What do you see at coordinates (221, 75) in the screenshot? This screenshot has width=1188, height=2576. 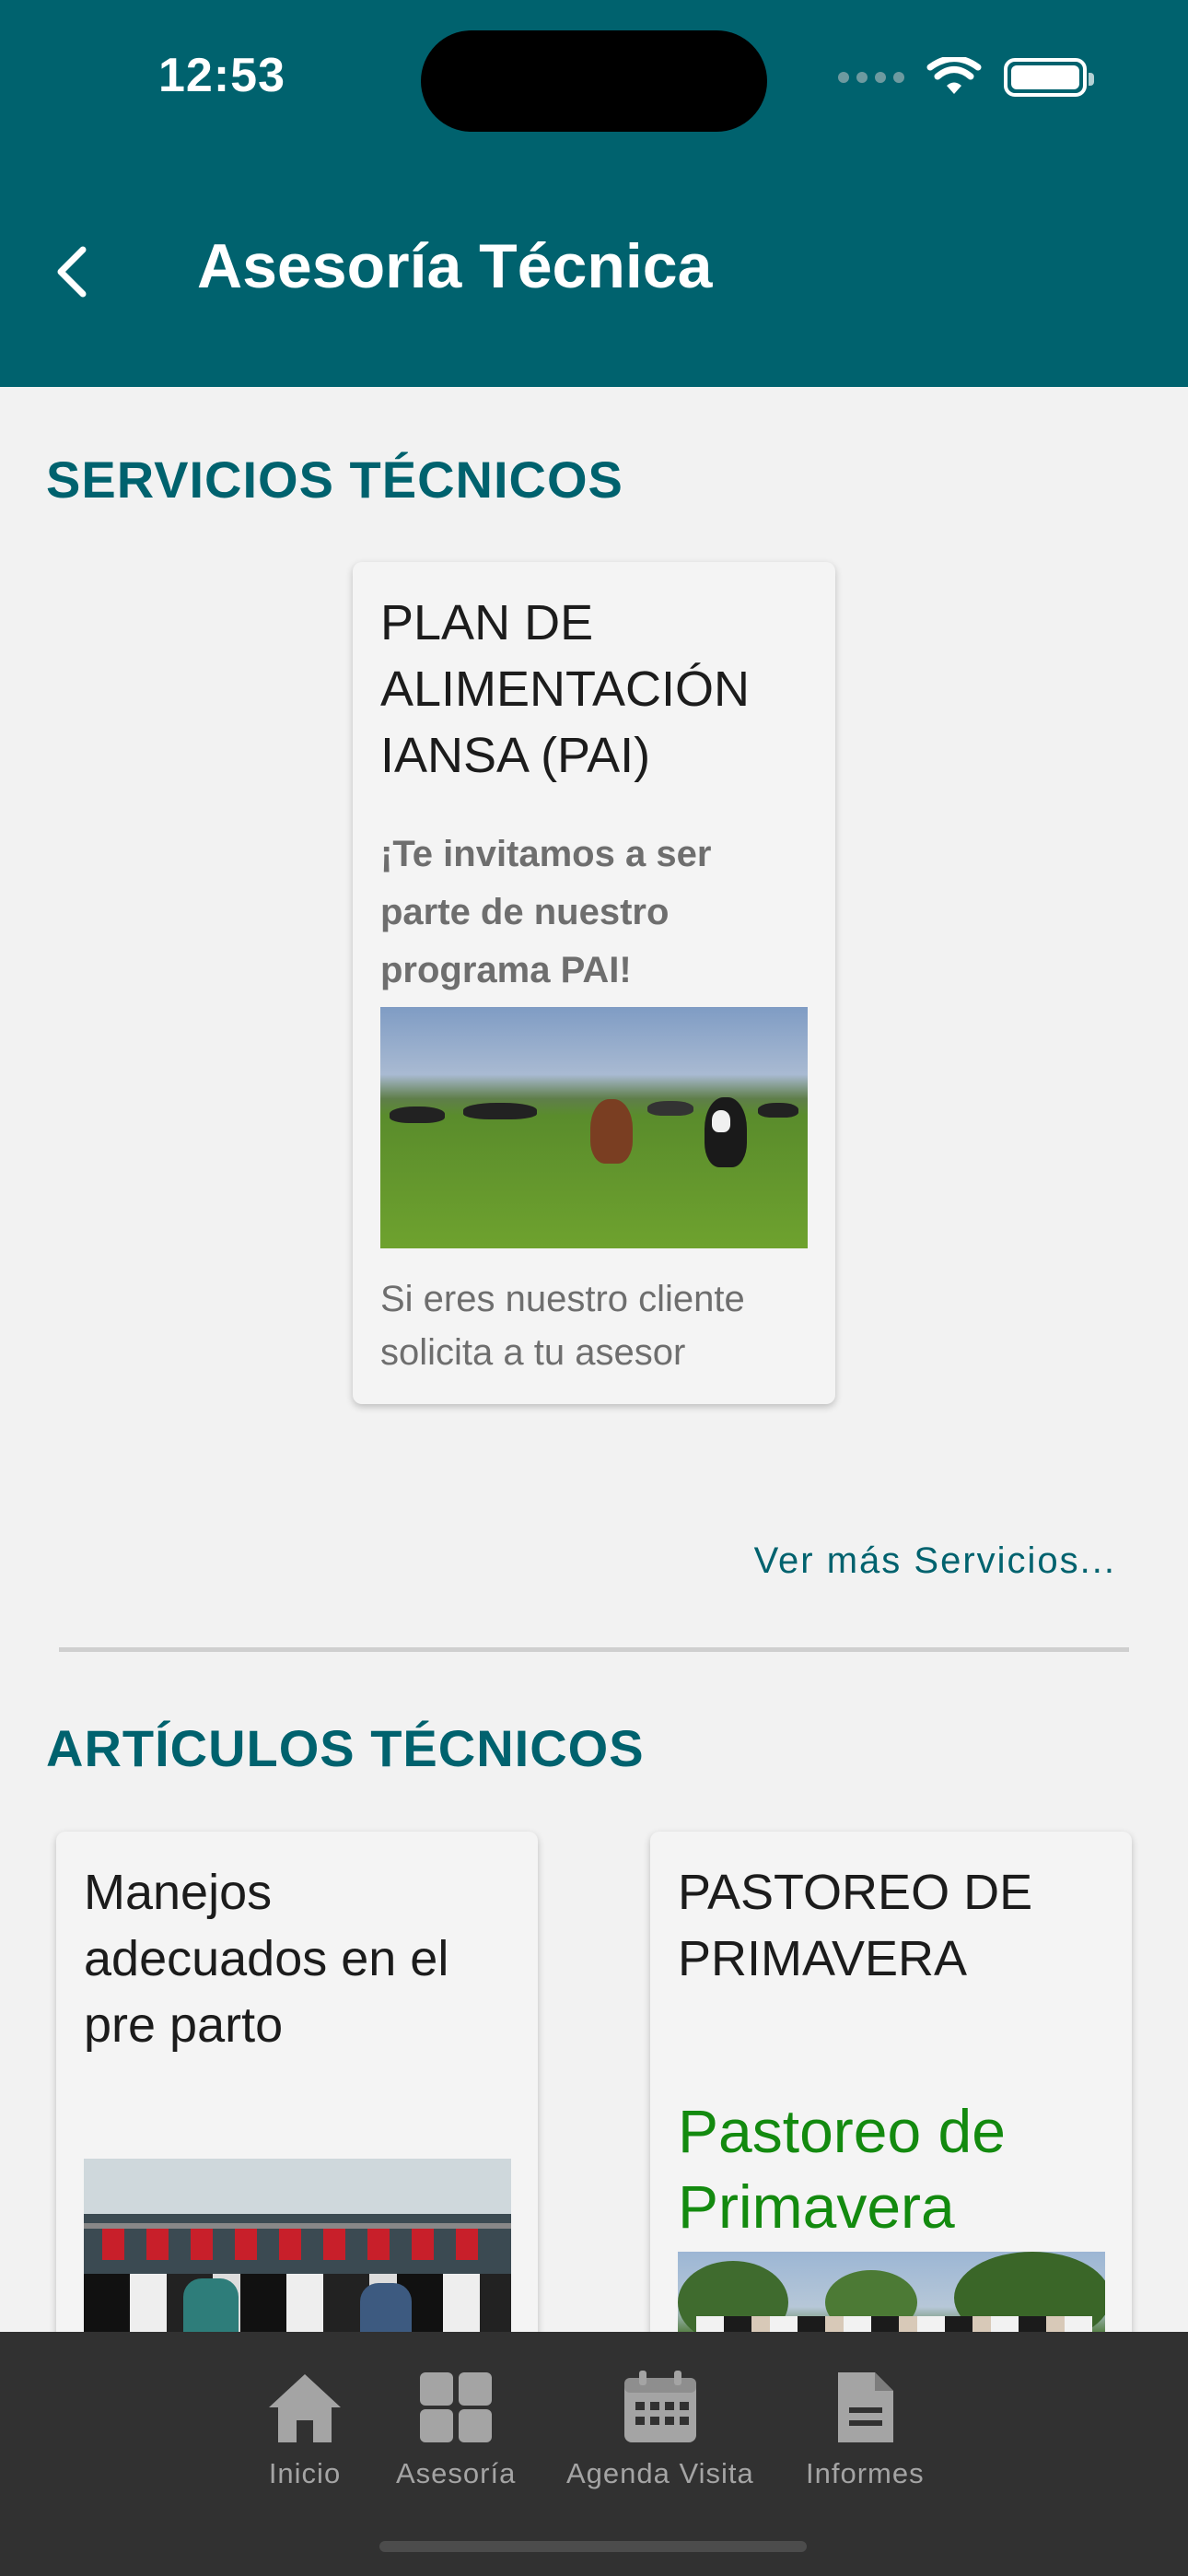 I see `status-time: 12:53` at bounding box center [221, 75].